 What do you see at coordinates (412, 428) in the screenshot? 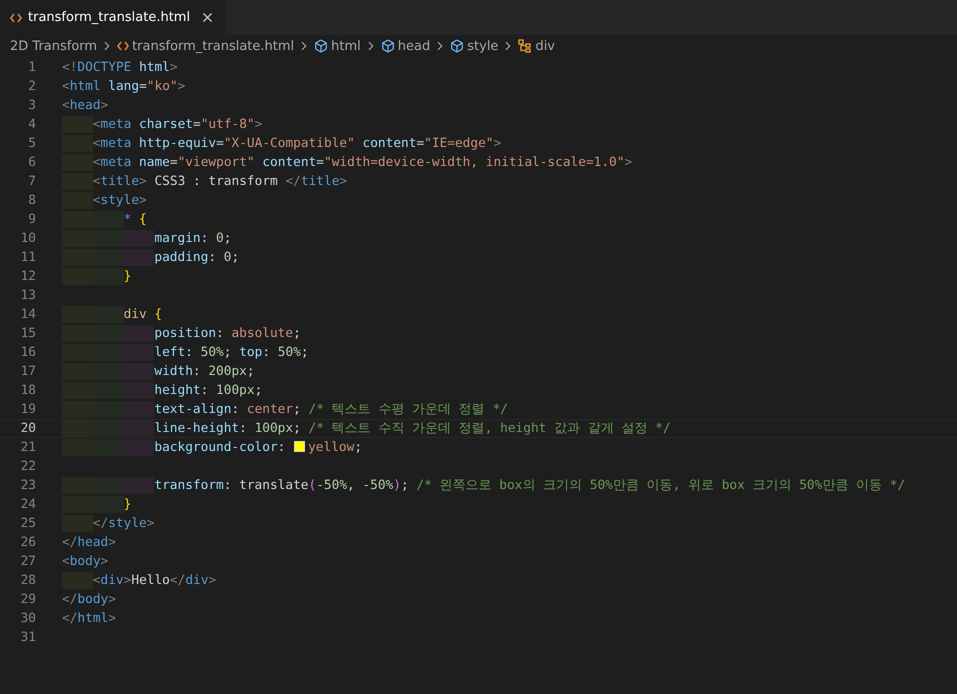
I see `code-line: line-height: 100px; /* 텍스트 수직 가운데 정렬, height 값과 같게 설정 */` at bounding box center [412, 428].